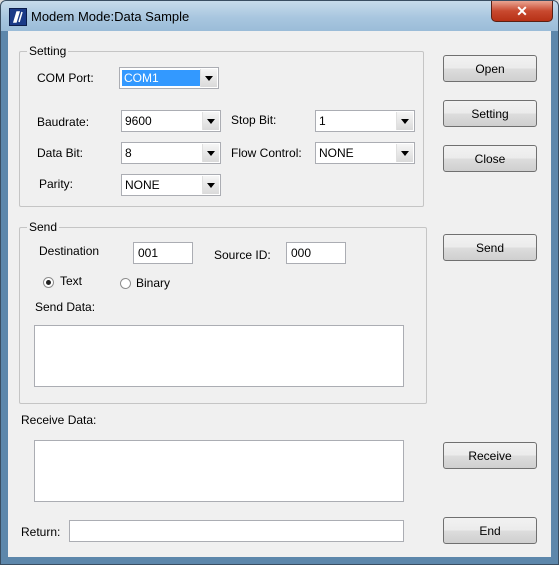  Describe the element at coordinates (490, 158) in the screenshot. I see `close-button: Close` at that location.